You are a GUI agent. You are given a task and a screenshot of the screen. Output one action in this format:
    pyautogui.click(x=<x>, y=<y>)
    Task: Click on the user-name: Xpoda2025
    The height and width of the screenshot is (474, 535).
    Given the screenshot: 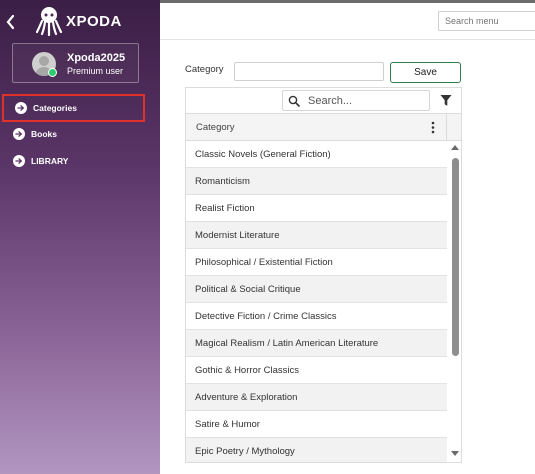 What is the action you would take?
    pyautogui.click(x=96, y=58)
    